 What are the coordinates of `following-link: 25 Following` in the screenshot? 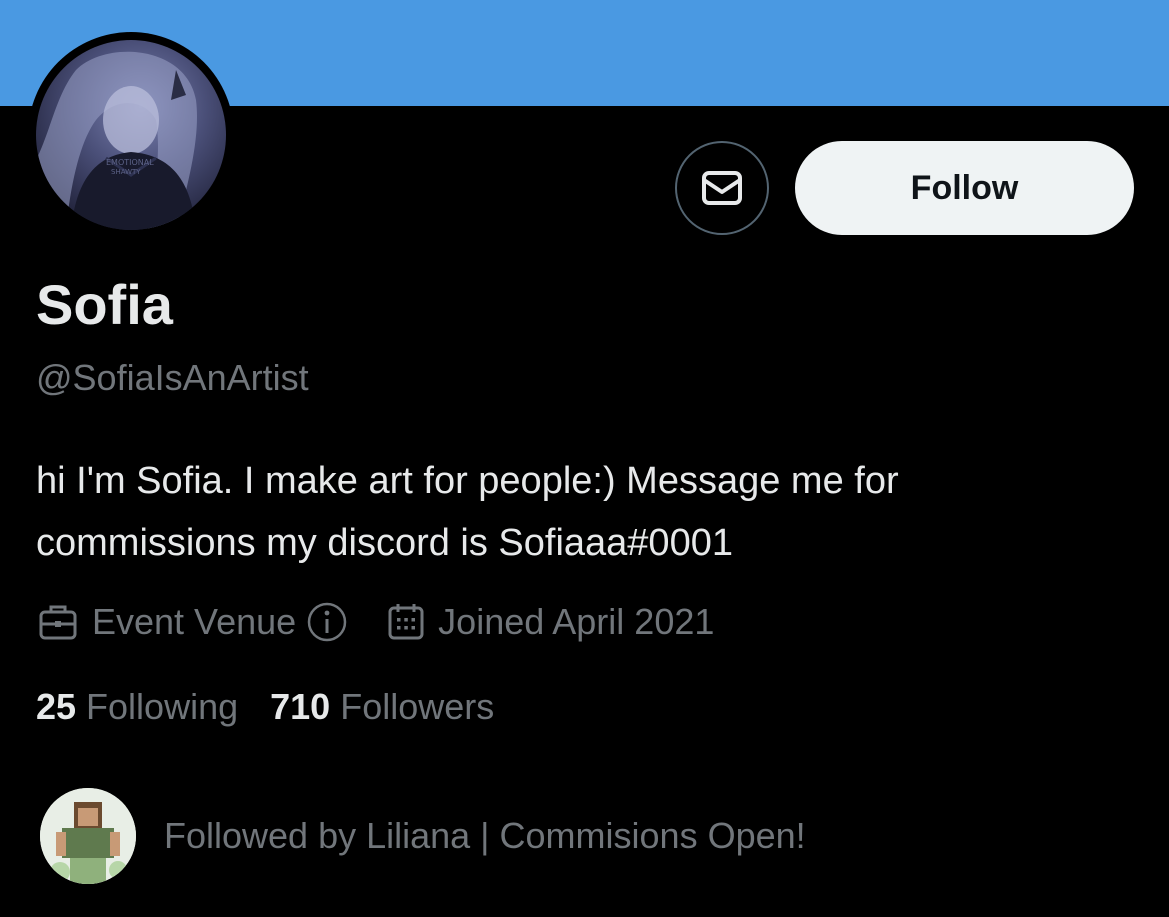 It's located at (137, 707).